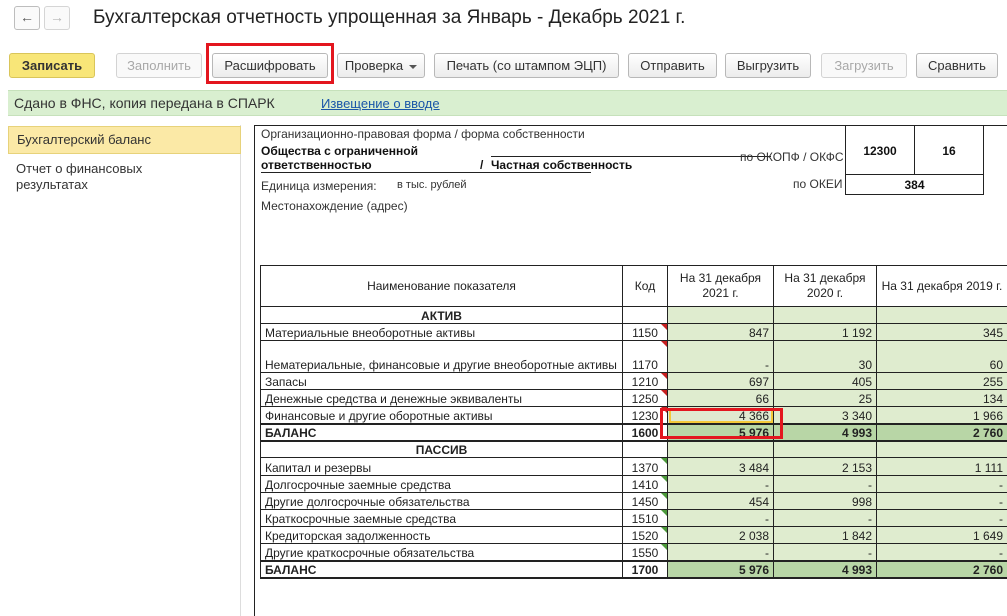  What do you see at coordinates (645, 415) in the screenshot?
I see `code-text: 1230` at bounding box center [645, 415].